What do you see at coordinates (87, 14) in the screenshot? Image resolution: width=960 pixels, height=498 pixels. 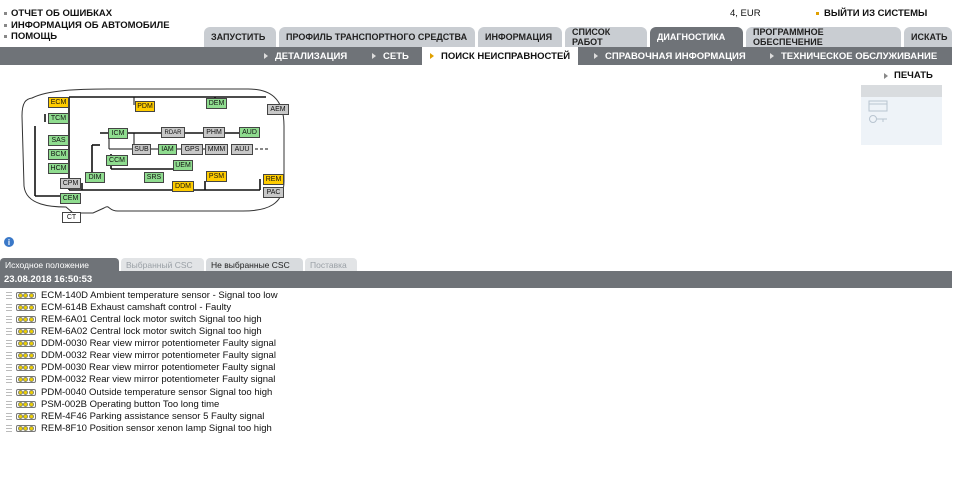 I see `error-report-link: ОТЧЕТ ОБ ОШИБКАХ` at bounding box center [87, 14].